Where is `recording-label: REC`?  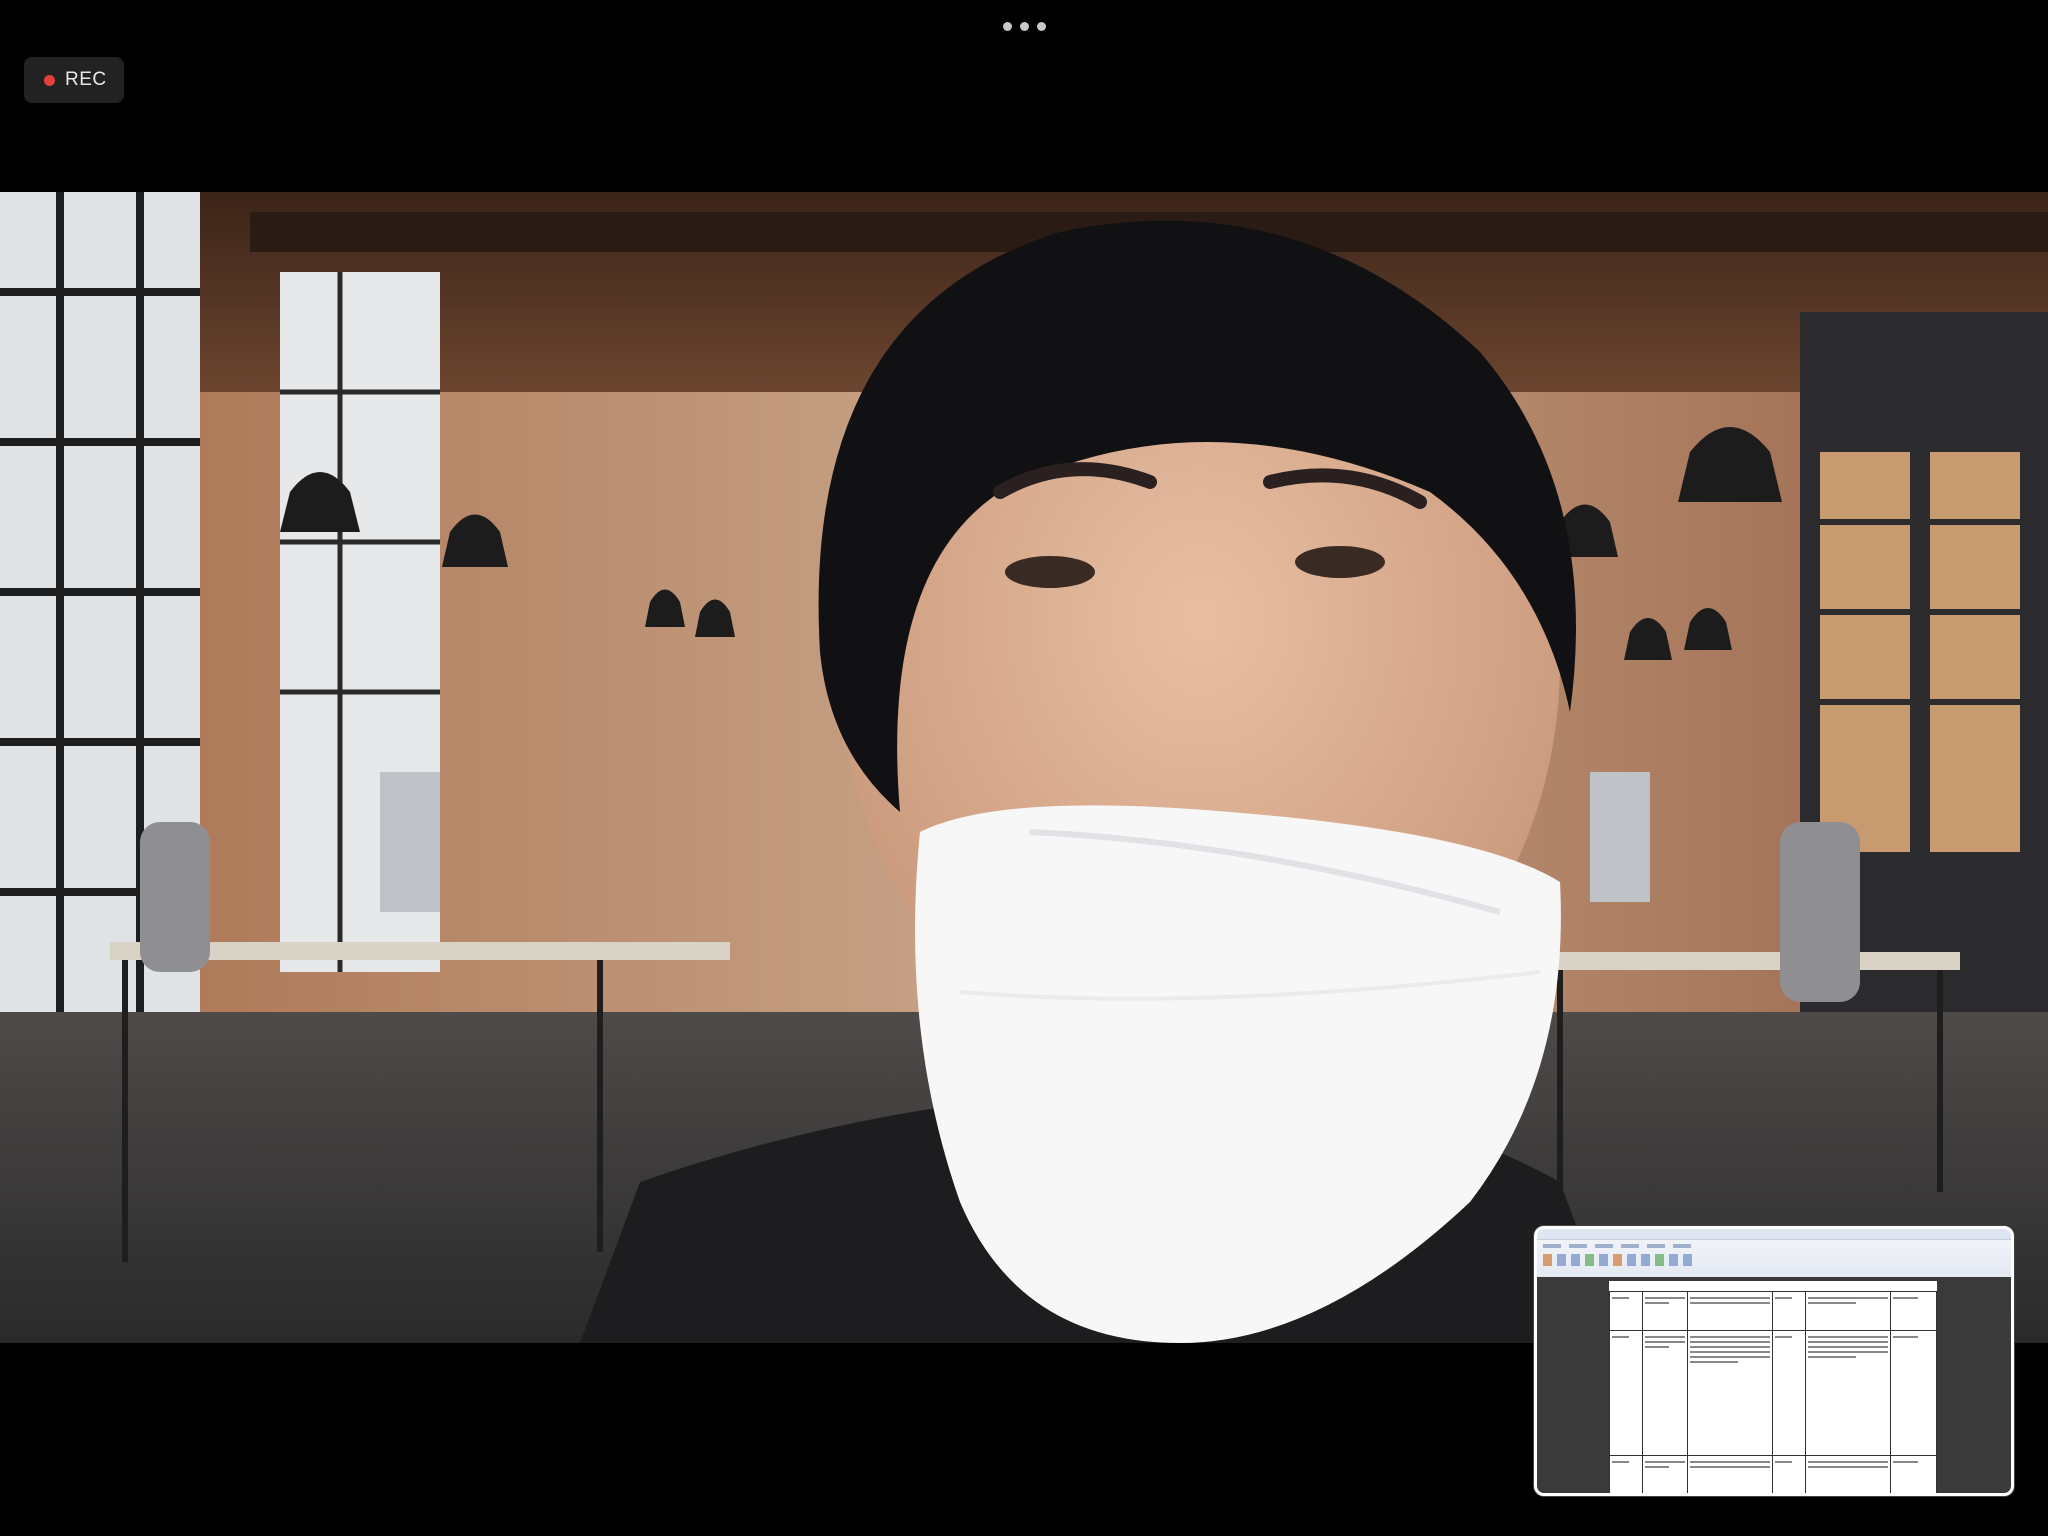 recording-label: REC is located at coordinates (86, 79).